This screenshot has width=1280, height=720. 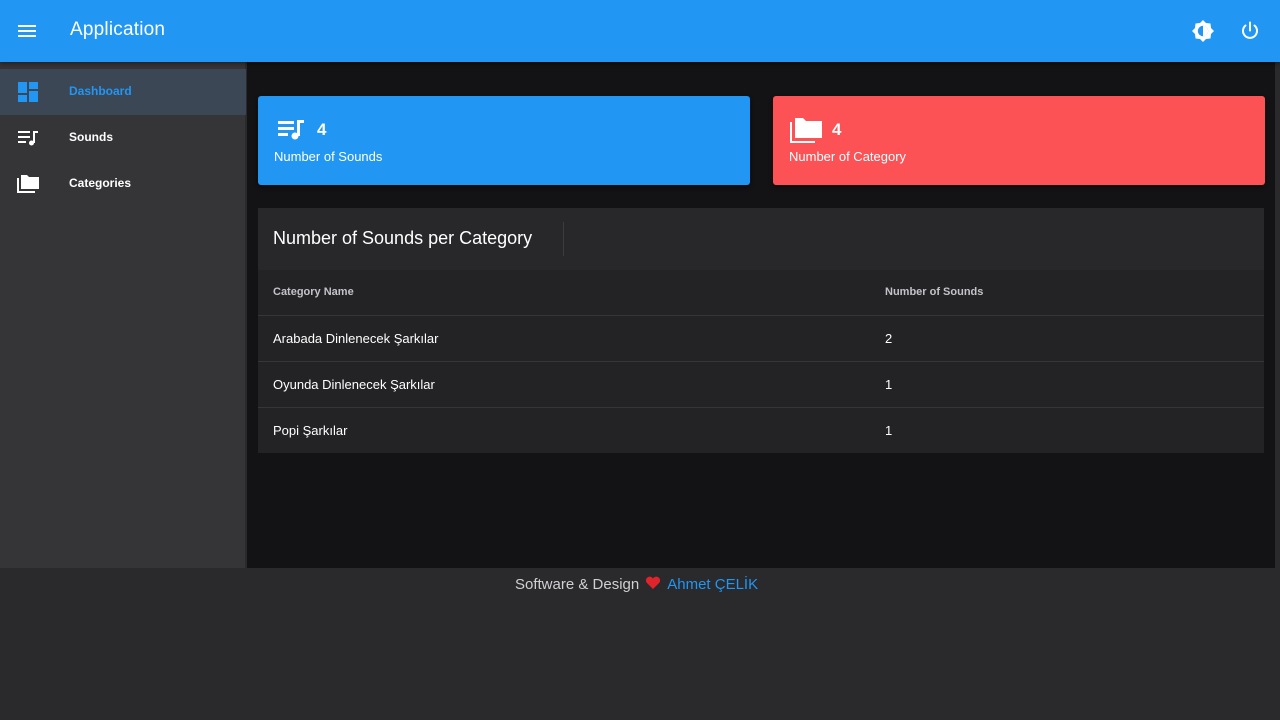 What do you see at coordinates (563, 239) in the screenshot?
I see `divider` at bounding box center [563, 239].